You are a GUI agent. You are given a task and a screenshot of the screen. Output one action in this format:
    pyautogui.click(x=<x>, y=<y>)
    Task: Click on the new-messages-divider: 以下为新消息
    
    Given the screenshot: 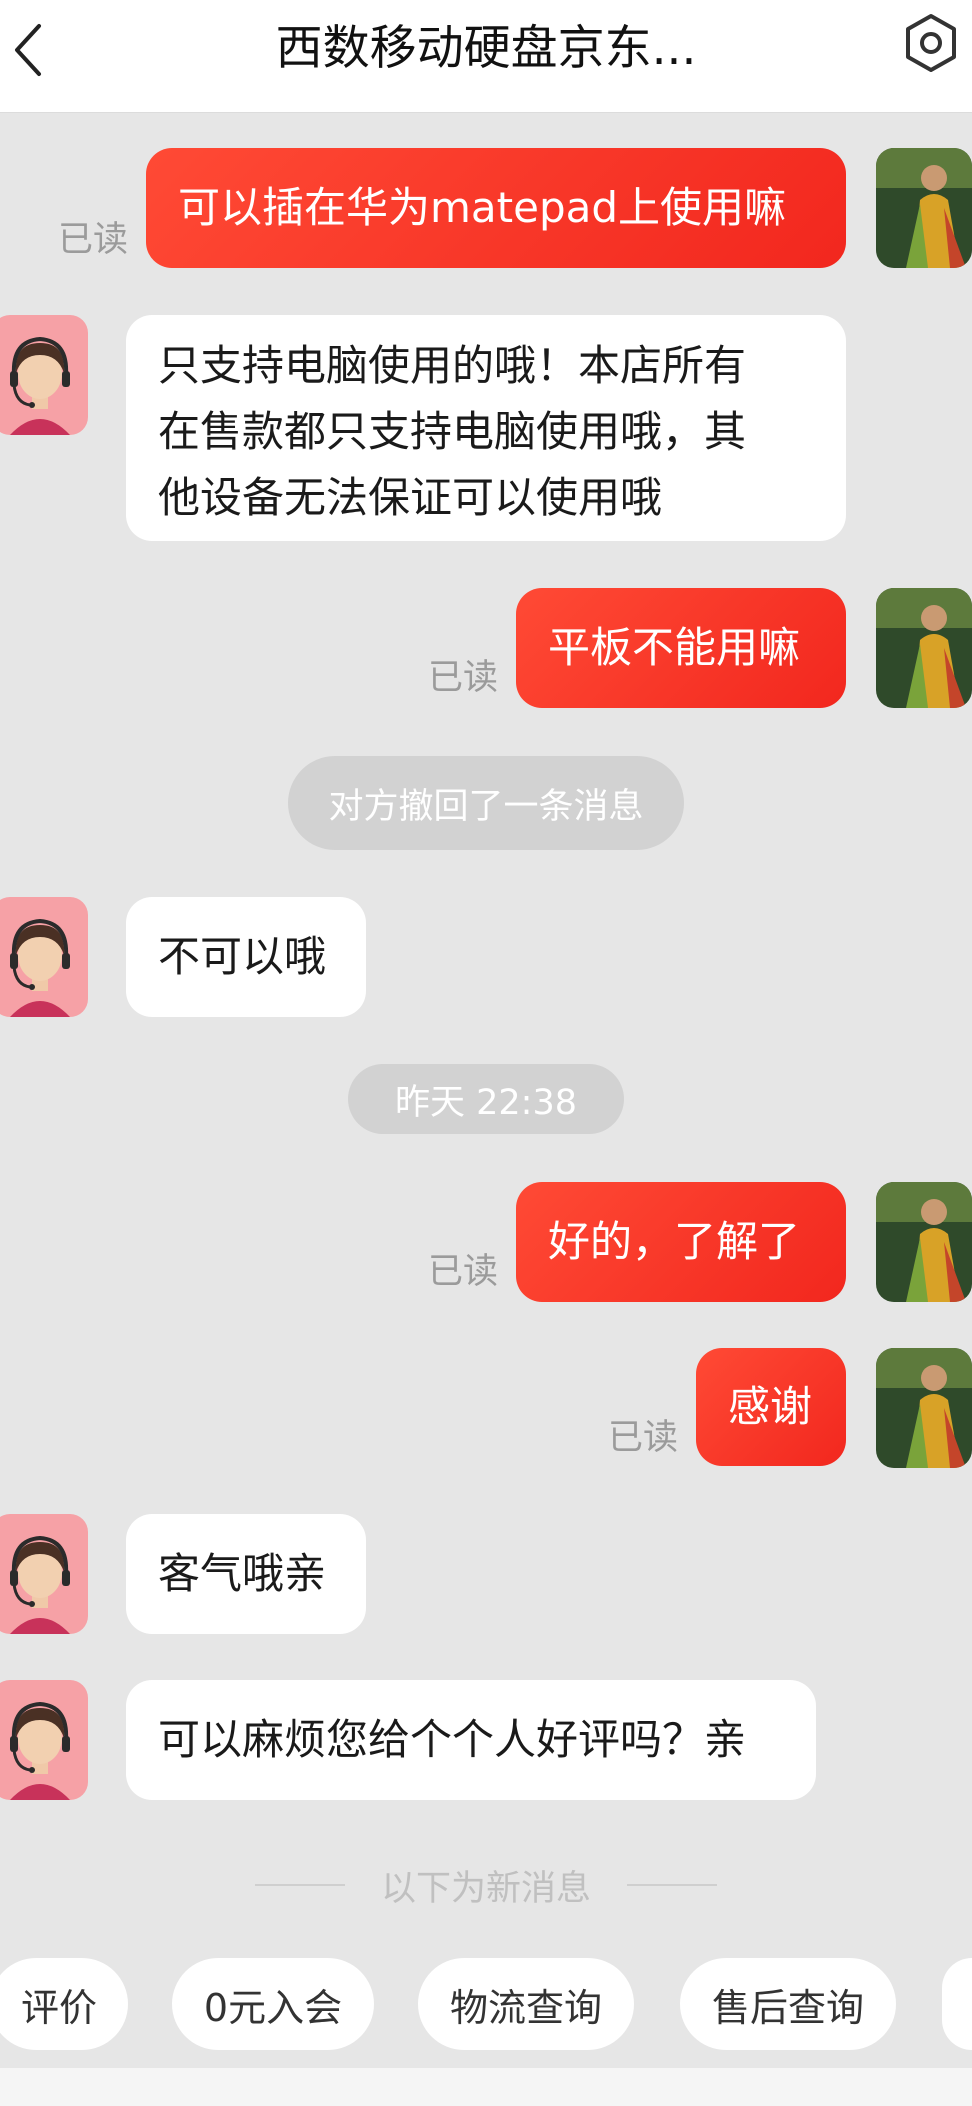 What is the action you would take?
    pyautogui.click(x=486, y=1885)
    